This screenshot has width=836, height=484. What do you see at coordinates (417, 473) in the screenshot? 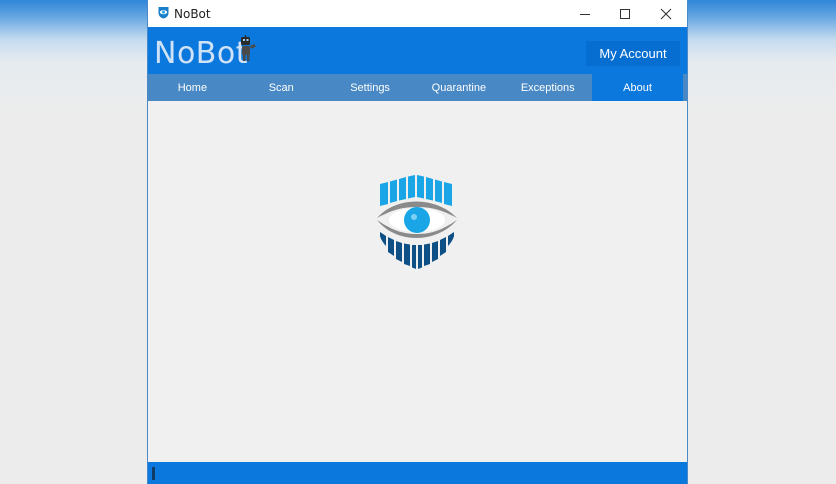
I see `status-bar` at bounding box center [417, 473].